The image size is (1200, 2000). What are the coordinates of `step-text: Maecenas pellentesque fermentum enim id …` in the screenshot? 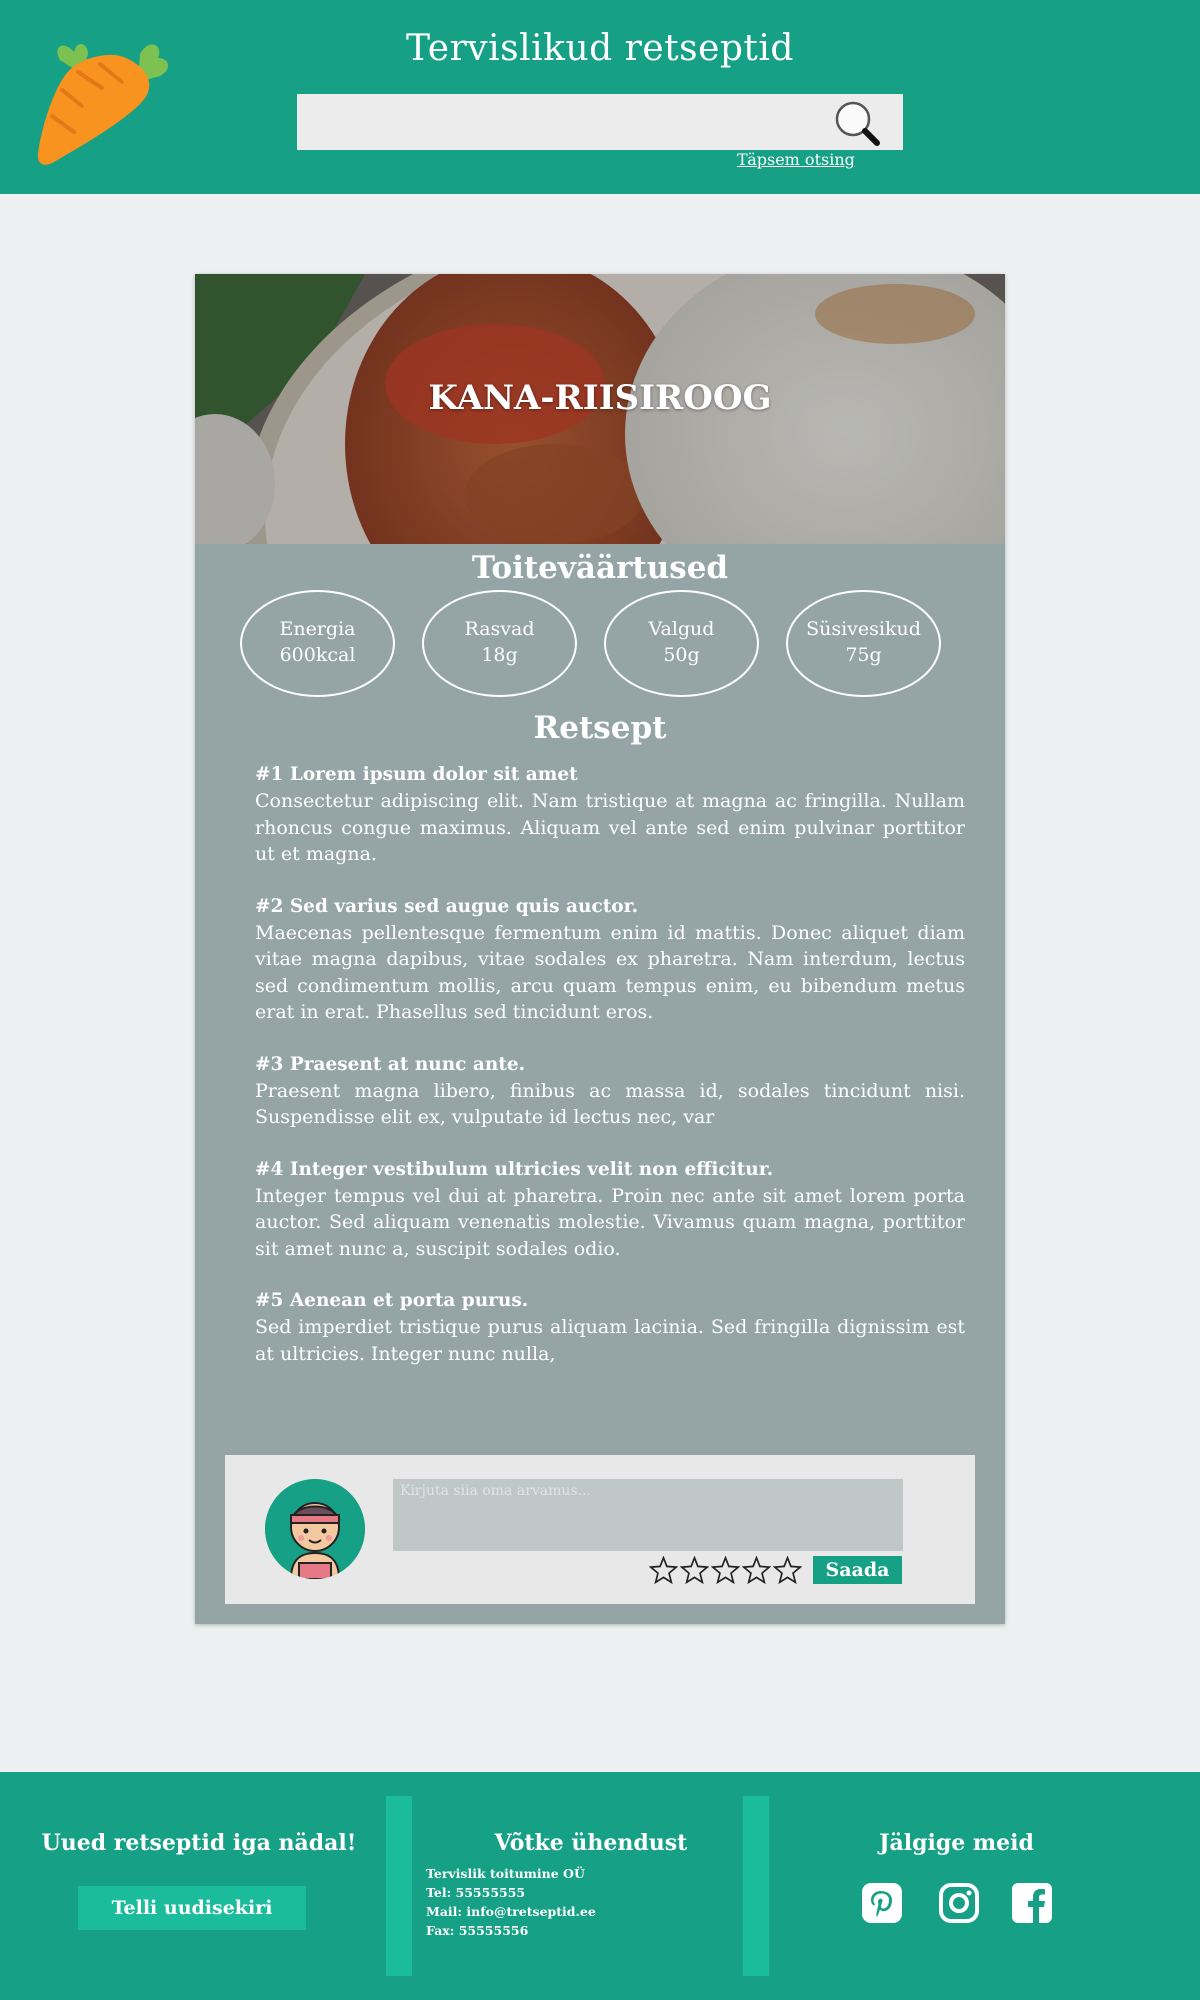 It's located at (610, 972).